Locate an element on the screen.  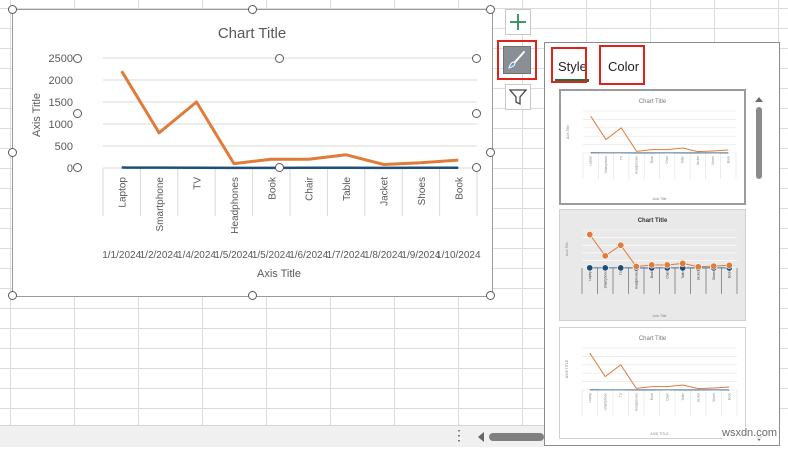
scroll-up-arrow-icon is located at coordinates (759, 99).